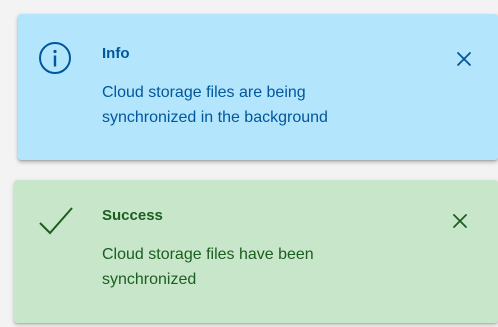  Describe the element at coordinates (132, 215) in the screenshot. I see `toast-title: Success` at that location.